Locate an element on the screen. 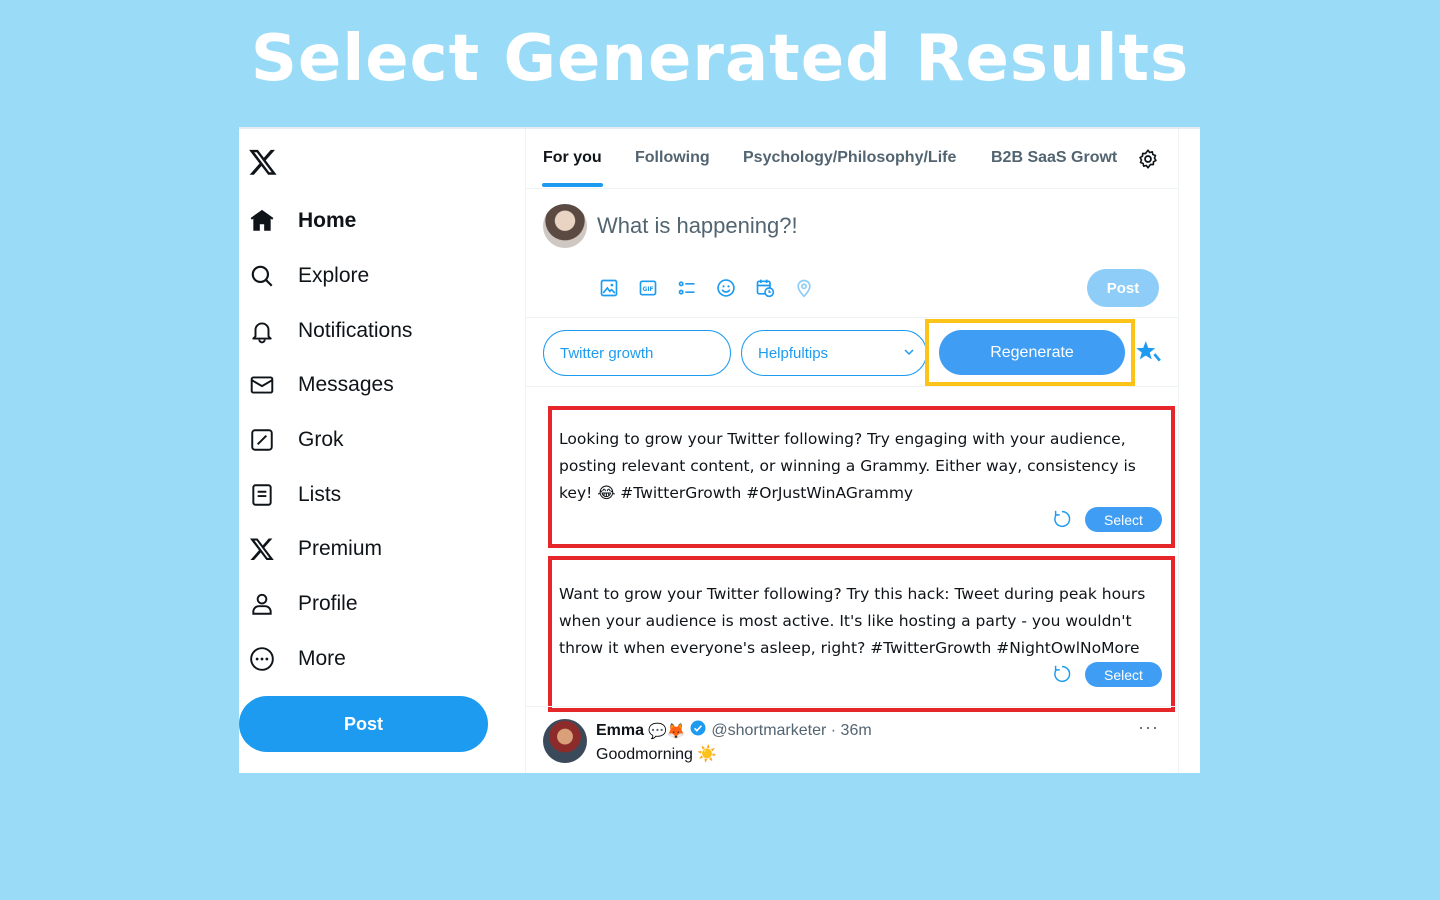 The image size is (1440, 900). sidebar-item-label: Profile is located at coordinates (328, 603).